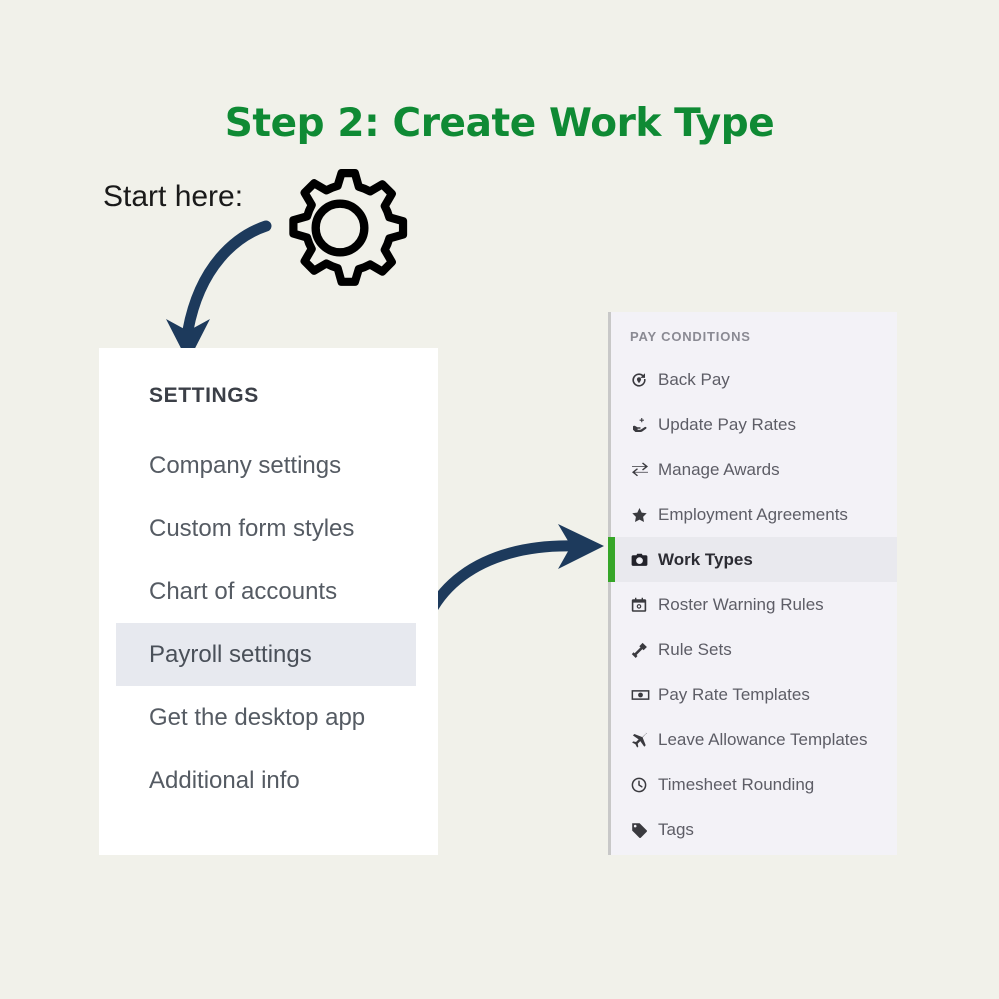  What do you see at coordinates (224, 780) in the screenshot?
I see `settings-item-label: Additional info` at bounding box center [224, 780].